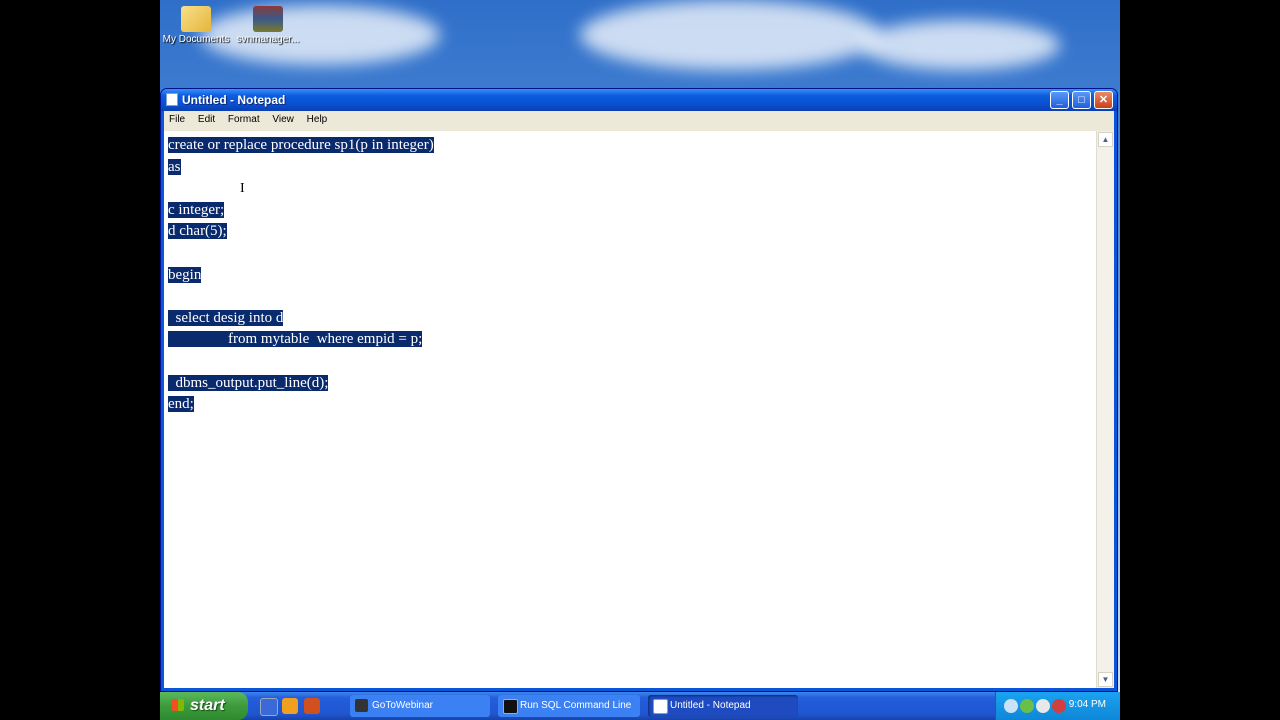 The height and width of the screenshot is (720, 1280). I want to click on scroll-down-icon: ▼, so click(1105, 679).